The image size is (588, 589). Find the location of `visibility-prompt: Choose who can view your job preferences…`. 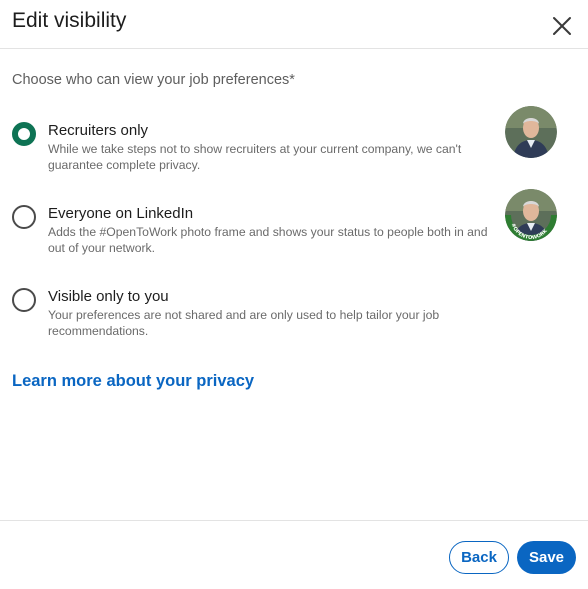

visibility-prompt: Choose who can view your job preferences… is located at coordinates (153, 80).